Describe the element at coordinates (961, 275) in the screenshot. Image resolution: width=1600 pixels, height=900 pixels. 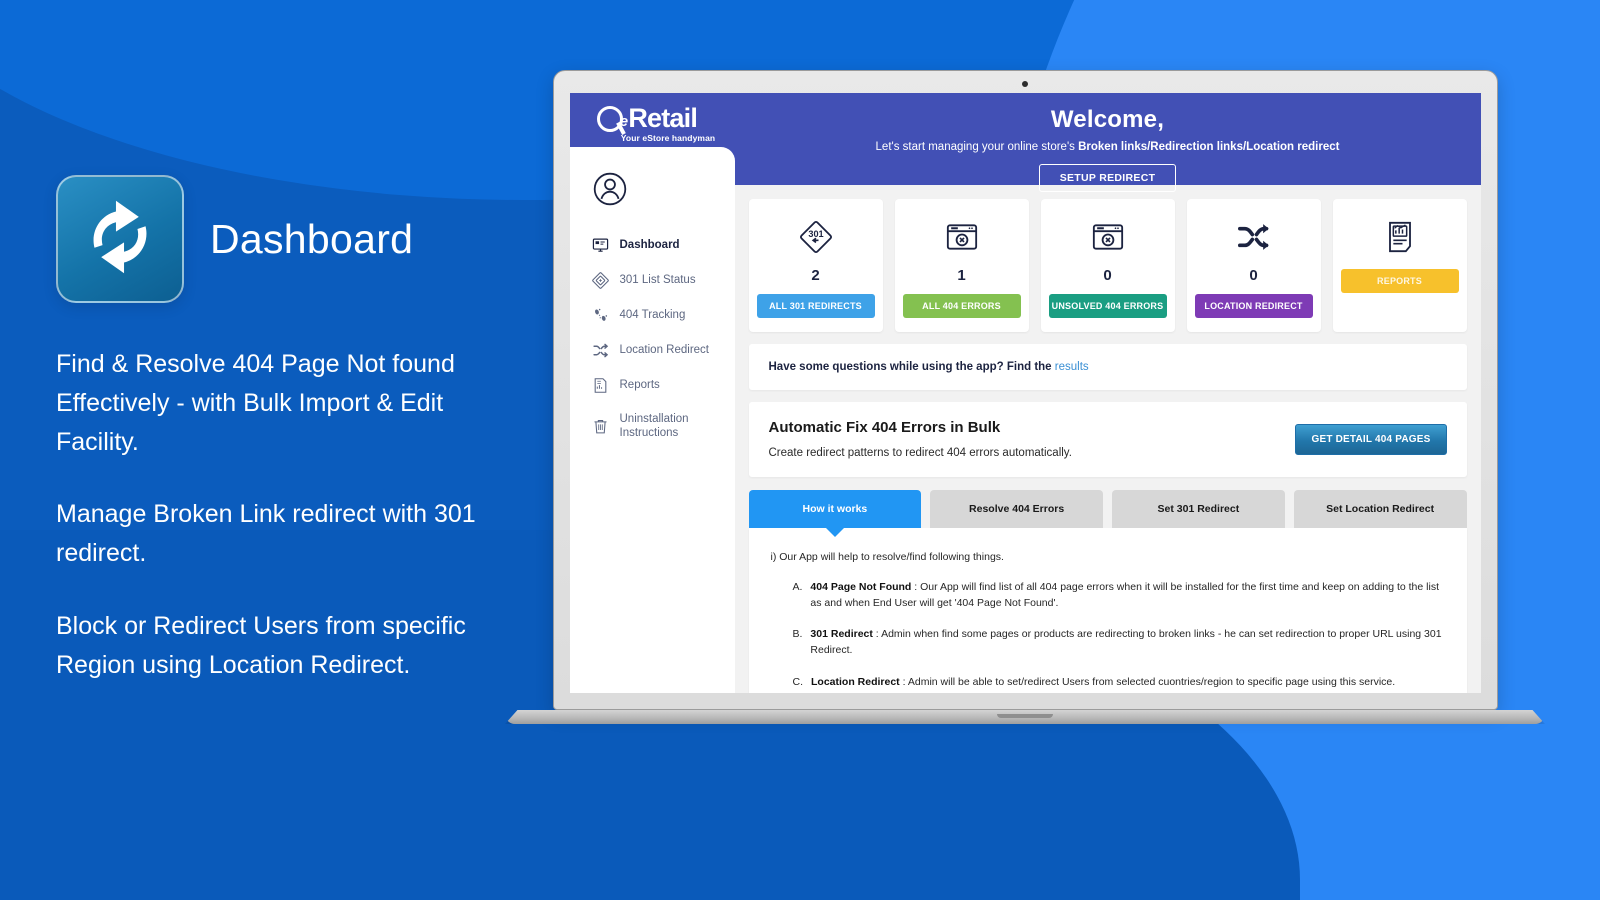
I see `stat-card-value: 1` at that location.